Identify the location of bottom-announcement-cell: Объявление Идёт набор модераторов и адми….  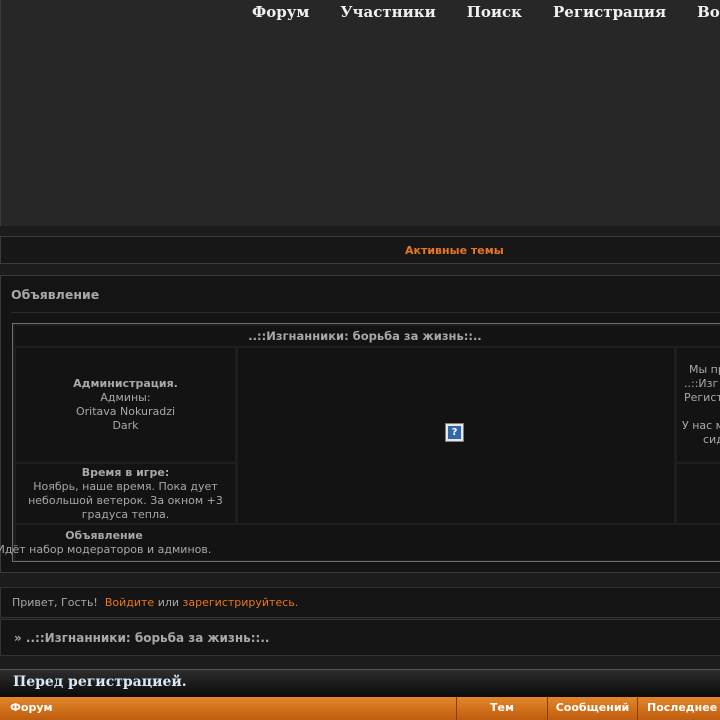
(360, 542).